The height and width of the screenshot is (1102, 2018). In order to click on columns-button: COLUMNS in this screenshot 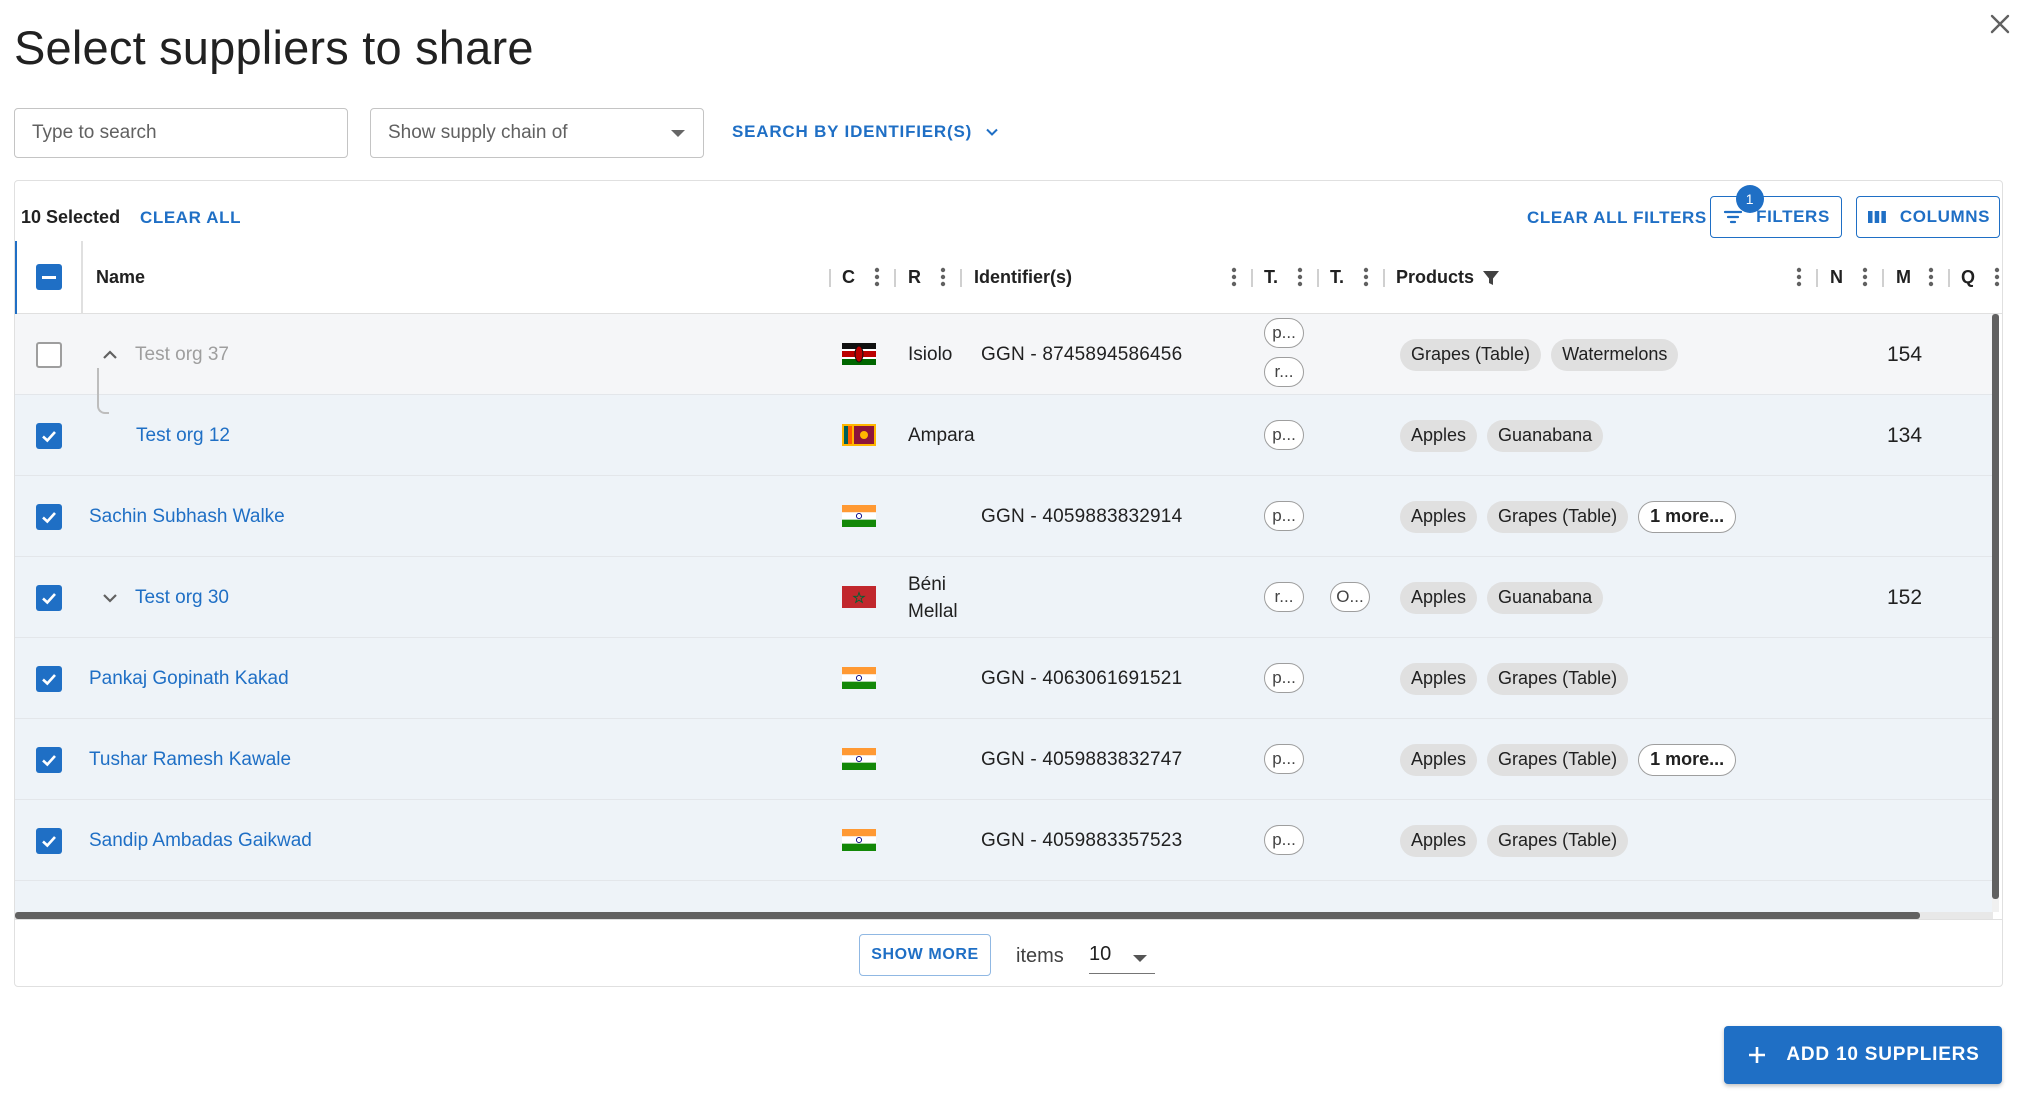, I will do `click(1928, 217)`.